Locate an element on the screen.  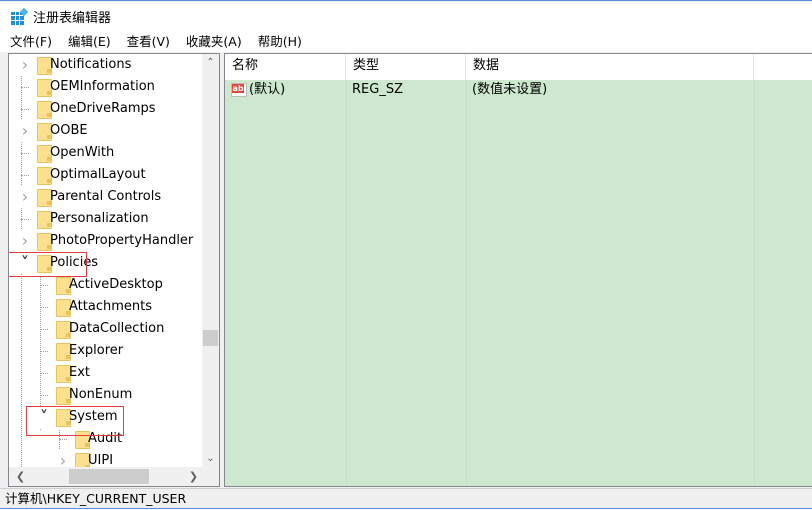
tree-item-label: Explorer is located at coordinates (96, 350).